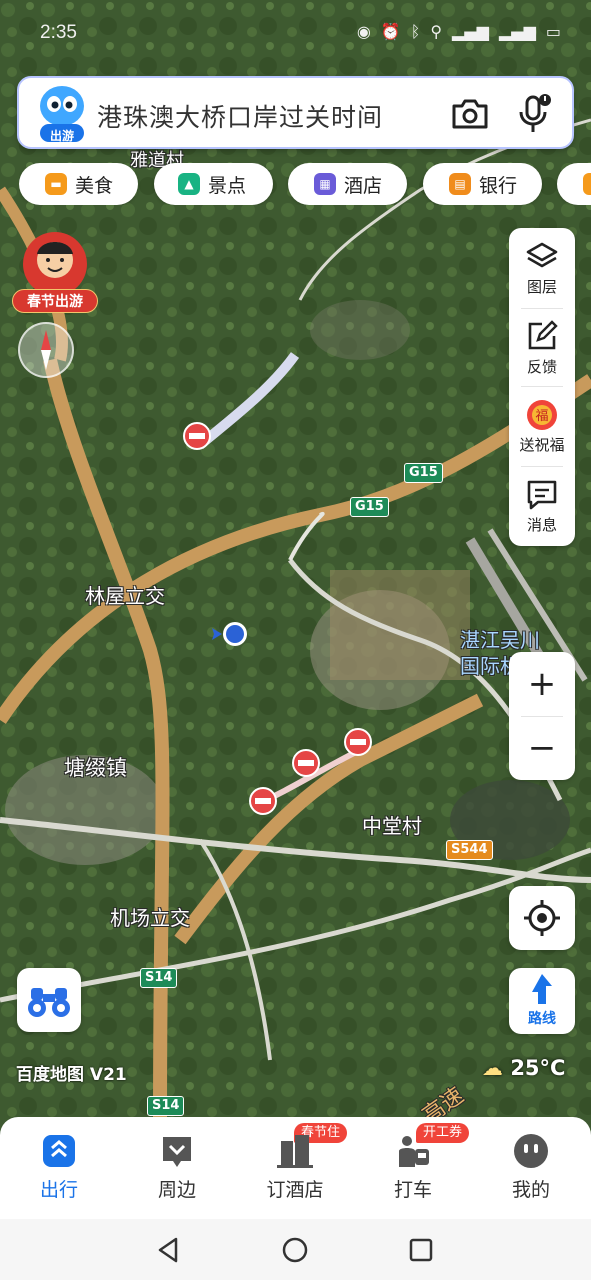 Image resolution: width=591 pixels, height=1280 pixels. I want to click on chip-more, so click(574, 184).